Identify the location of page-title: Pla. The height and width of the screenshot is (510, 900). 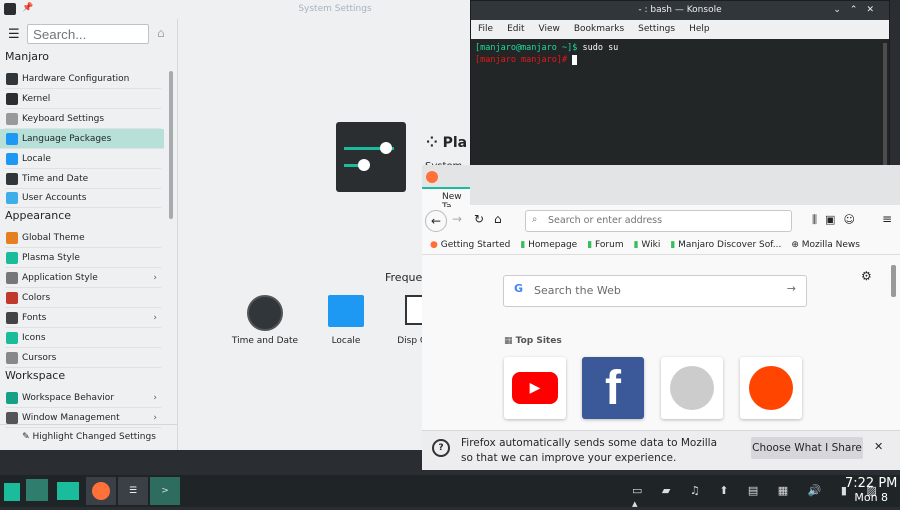
(455, 143).